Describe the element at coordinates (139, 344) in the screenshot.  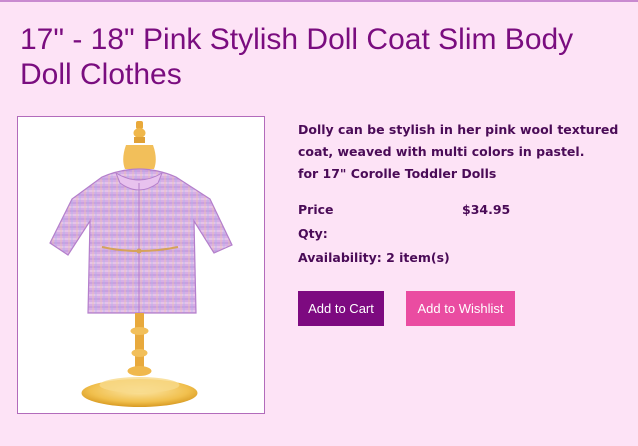
I see `mannequin-pole` at that location.